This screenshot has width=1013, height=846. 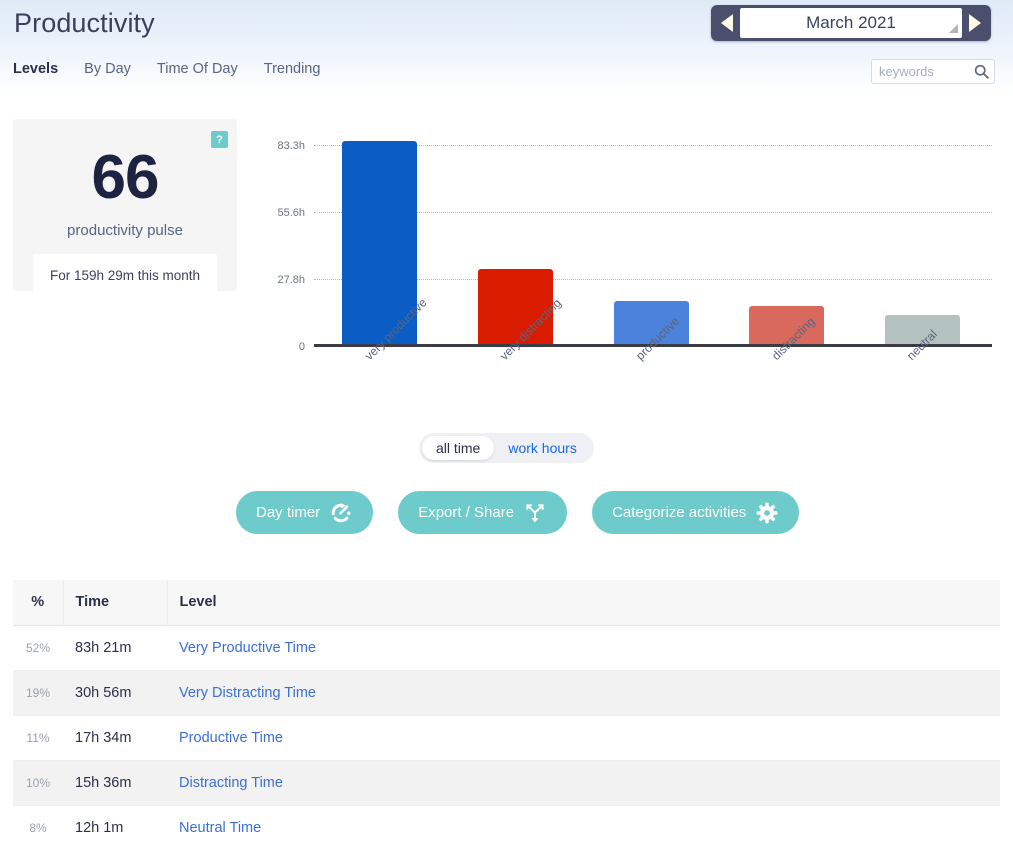 I want to click on pulse-score: 66, so click(x=125, y=177).